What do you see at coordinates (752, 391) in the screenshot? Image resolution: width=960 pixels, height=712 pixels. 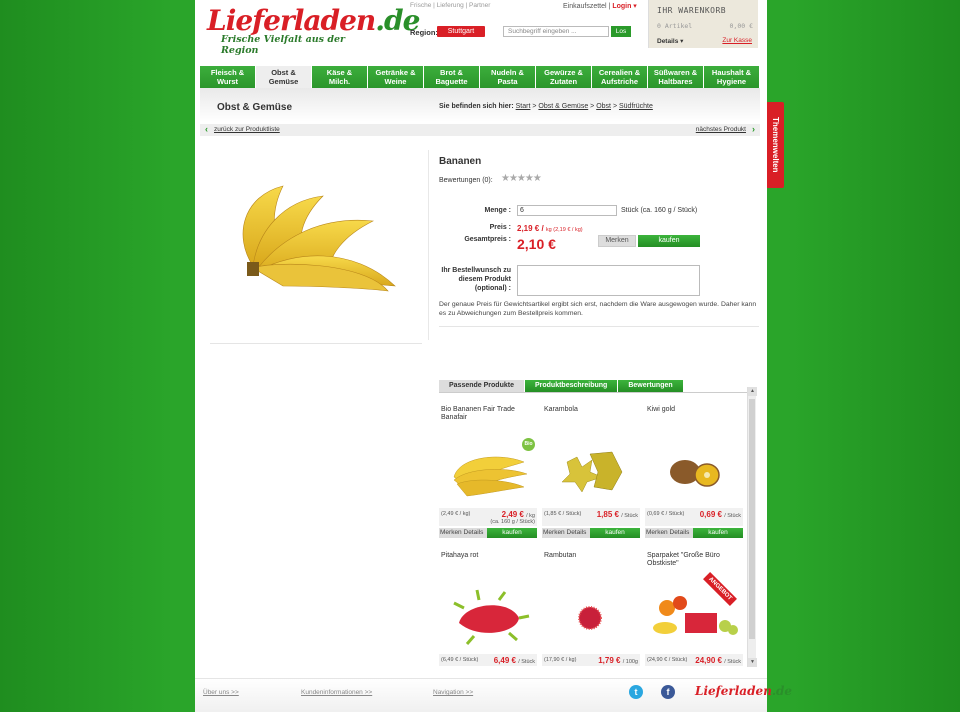 I see `scroll-up-icon: ▲` at bounding box center [752, 391].